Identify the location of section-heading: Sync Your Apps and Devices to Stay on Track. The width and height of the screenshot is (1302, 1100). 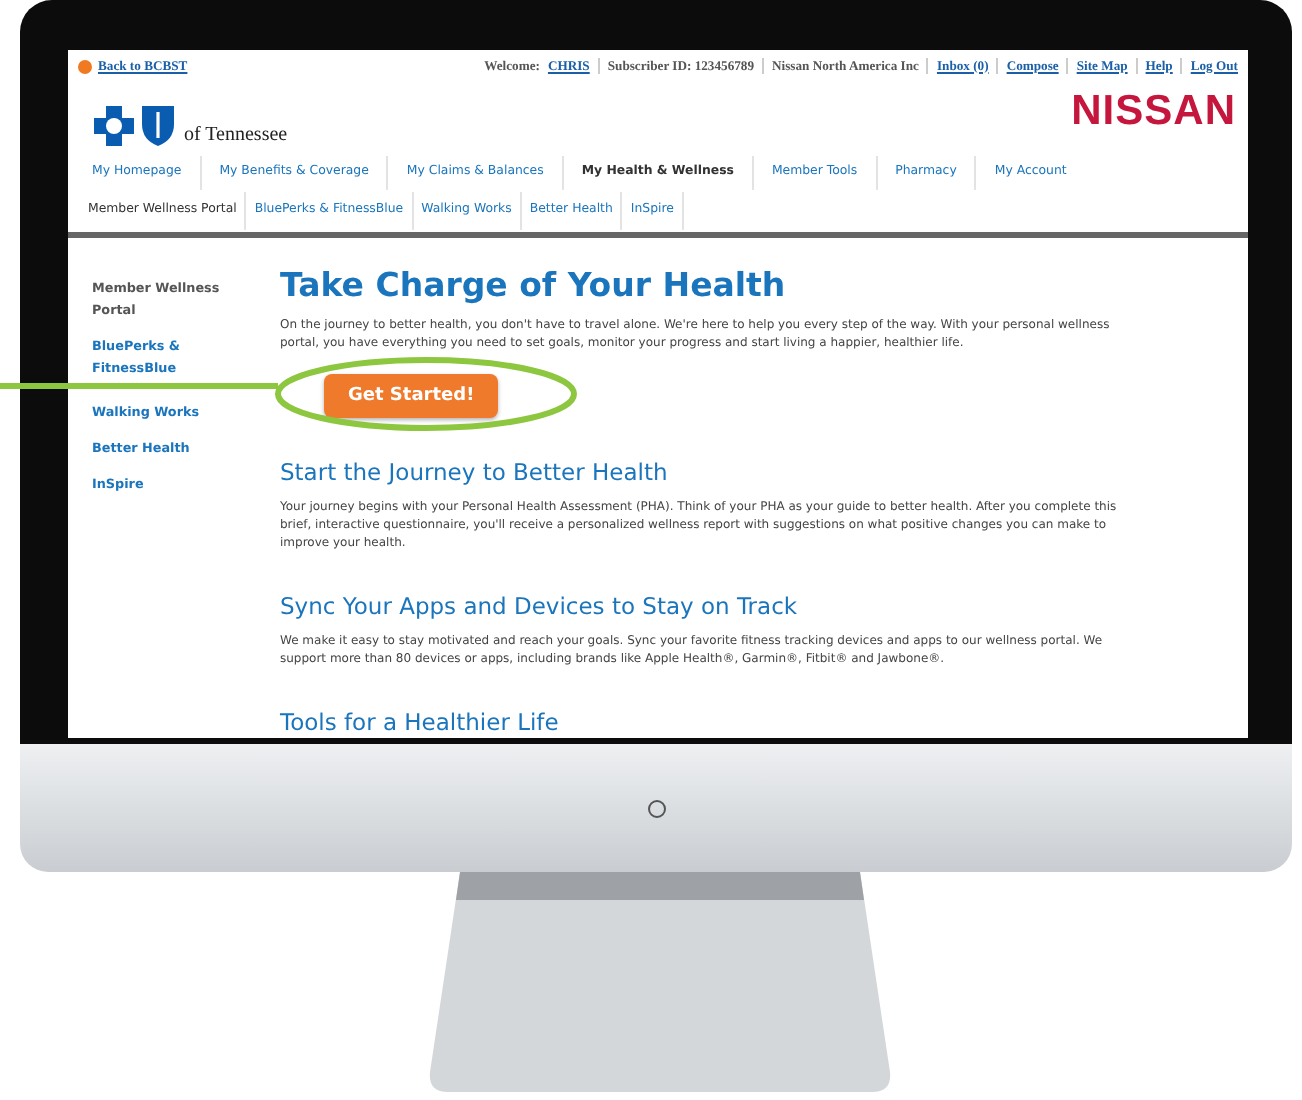
(540, 606).